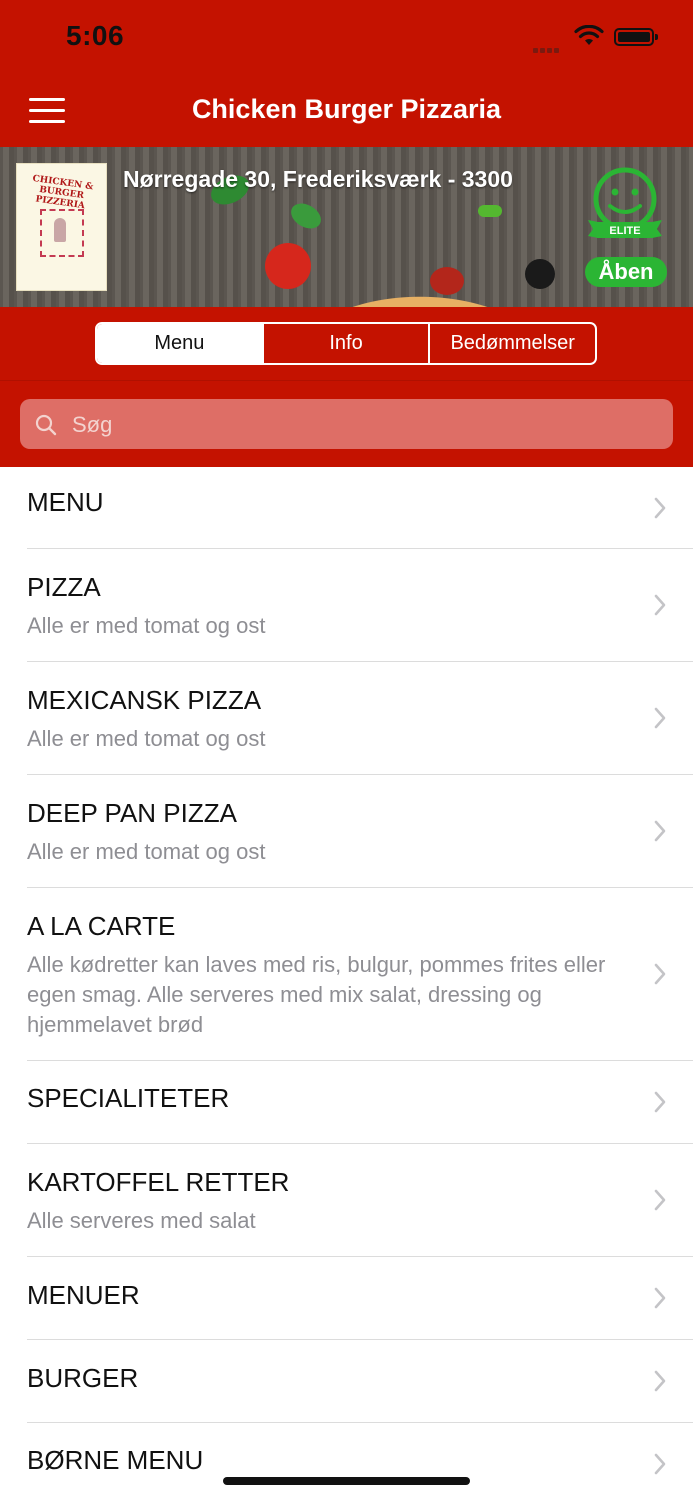 The height and width of the screenshot is (1505, 693). Describe the element at coordinates (625, 202) in the screenshot. I see `elite-smiley-icon: ELITE` at that location.